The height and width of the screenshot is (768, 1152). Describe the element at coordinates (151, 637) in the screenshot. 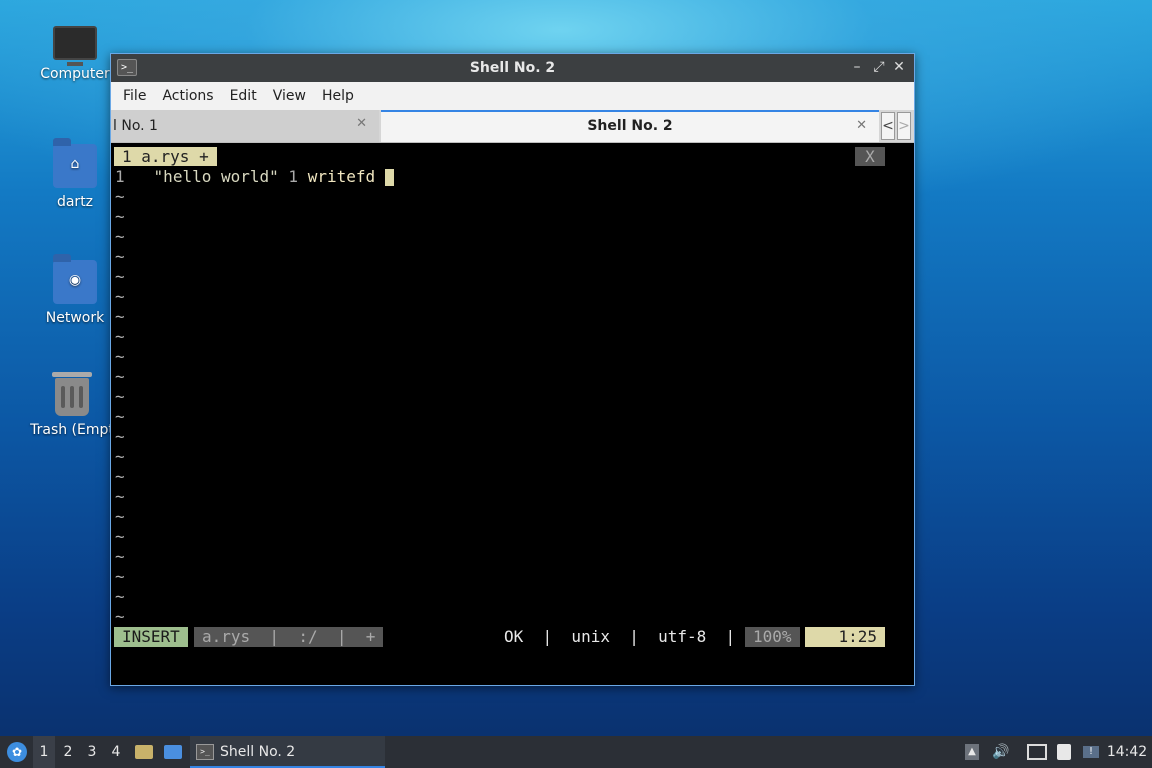

I see `mode-indicator: INSERT` at that location.